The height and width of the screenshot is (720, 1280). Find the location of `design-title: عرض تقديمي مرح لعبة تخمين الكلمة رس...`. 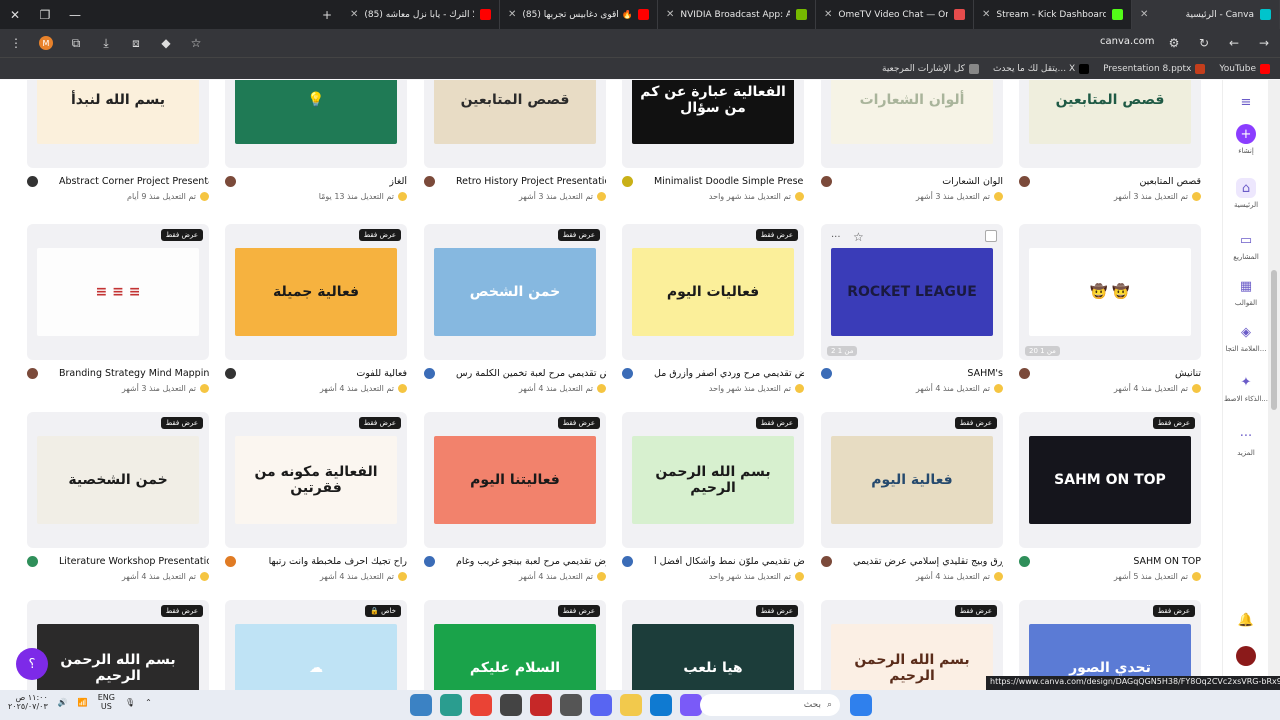

design-title: عرض تقديمي مرح لعبة تخمين الكلمة رس... is located at coordinates (531, 373).